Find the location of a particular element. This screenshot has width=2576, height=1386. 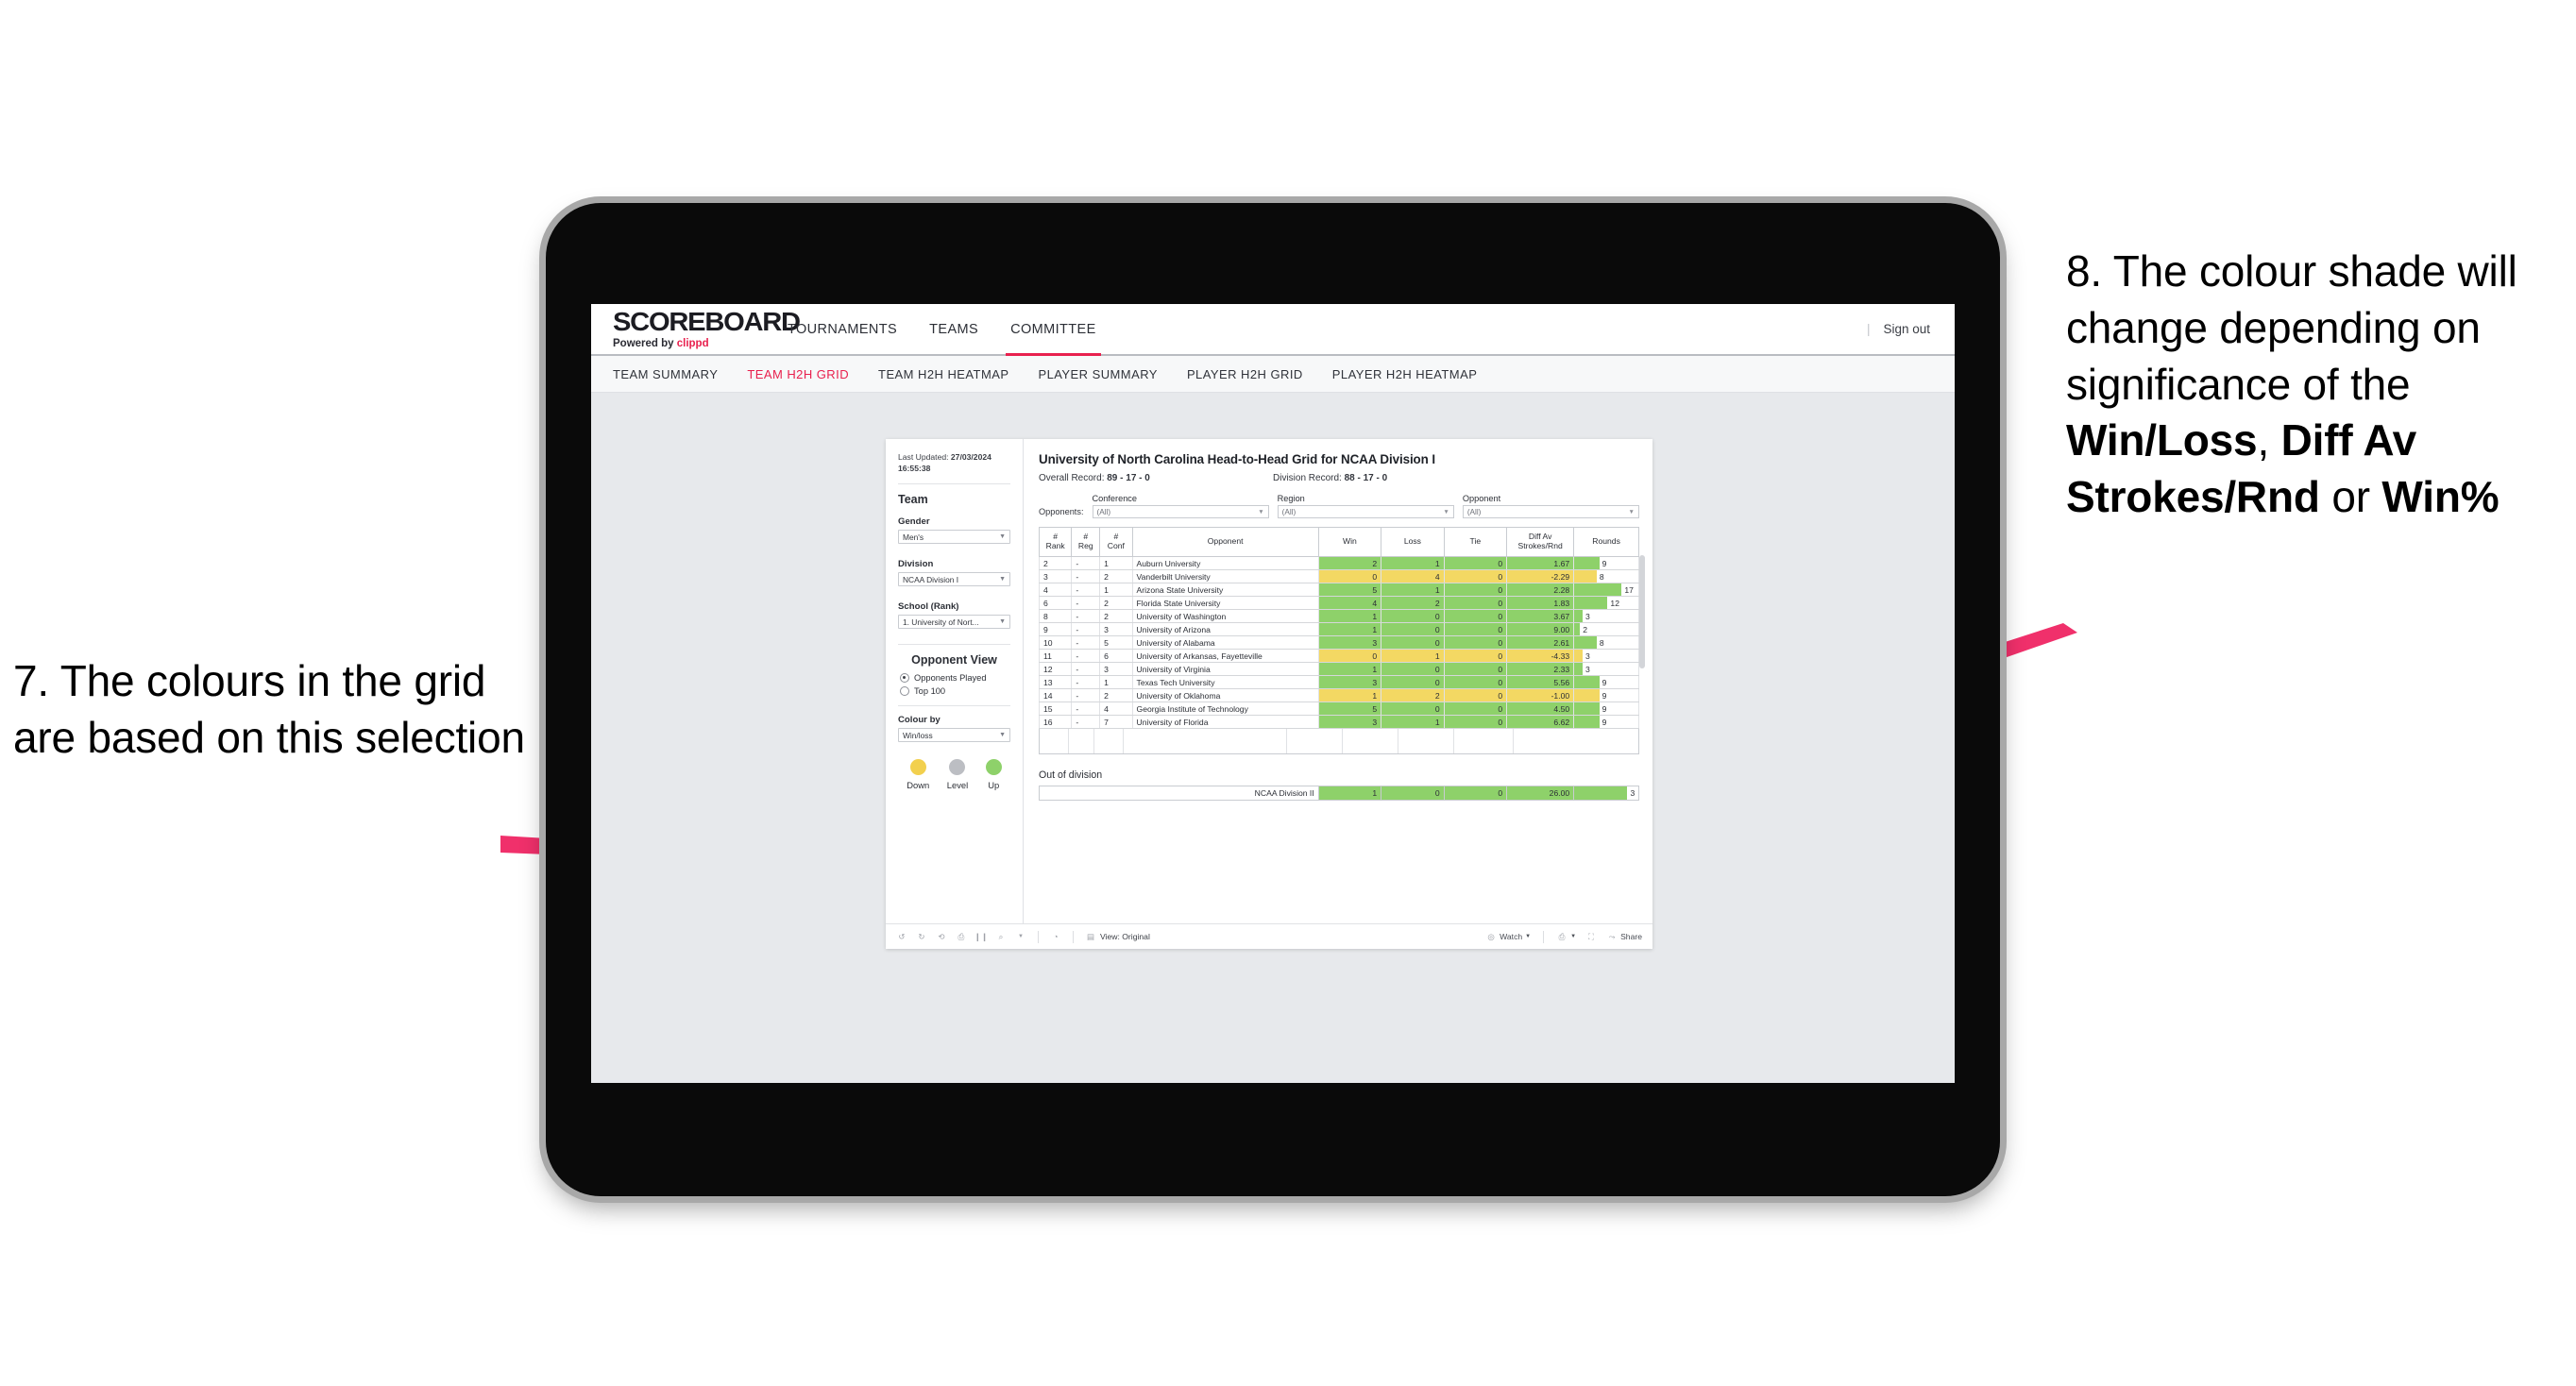

table-row: 9-3 University of Arizona 1 0 0 9.00 2 is located at coordinates (1338, 629).